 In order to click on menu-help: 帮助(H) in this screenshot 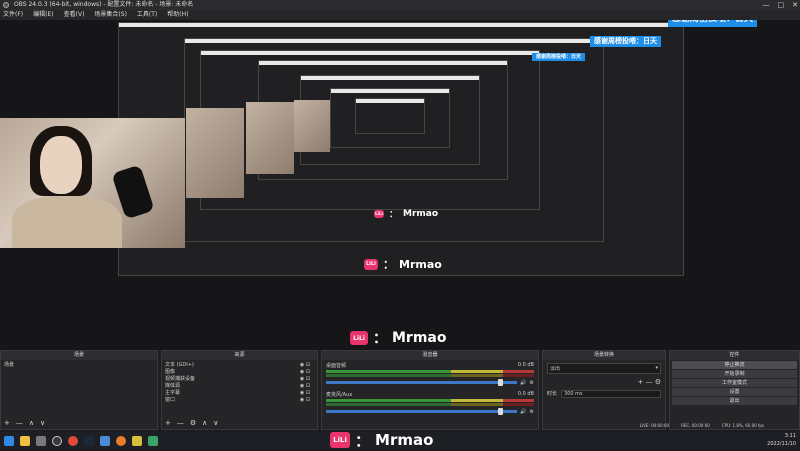, I will do `click(177, 15)`.